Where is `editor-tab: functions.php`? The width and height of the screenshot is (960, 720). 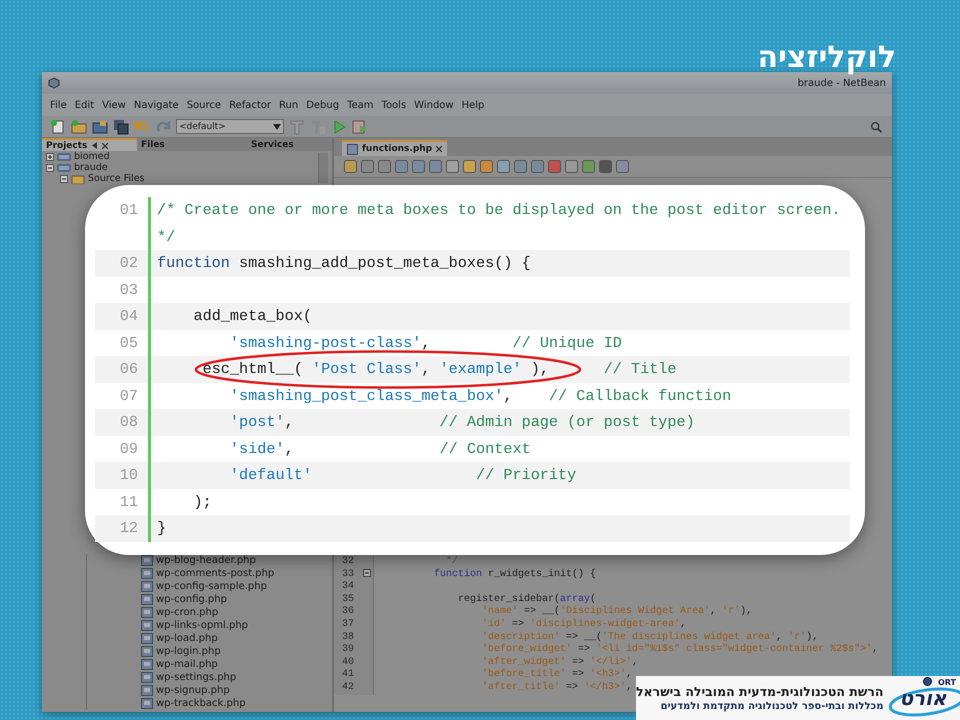
editor-tab: functions.php is located at coordinates (395, 148).